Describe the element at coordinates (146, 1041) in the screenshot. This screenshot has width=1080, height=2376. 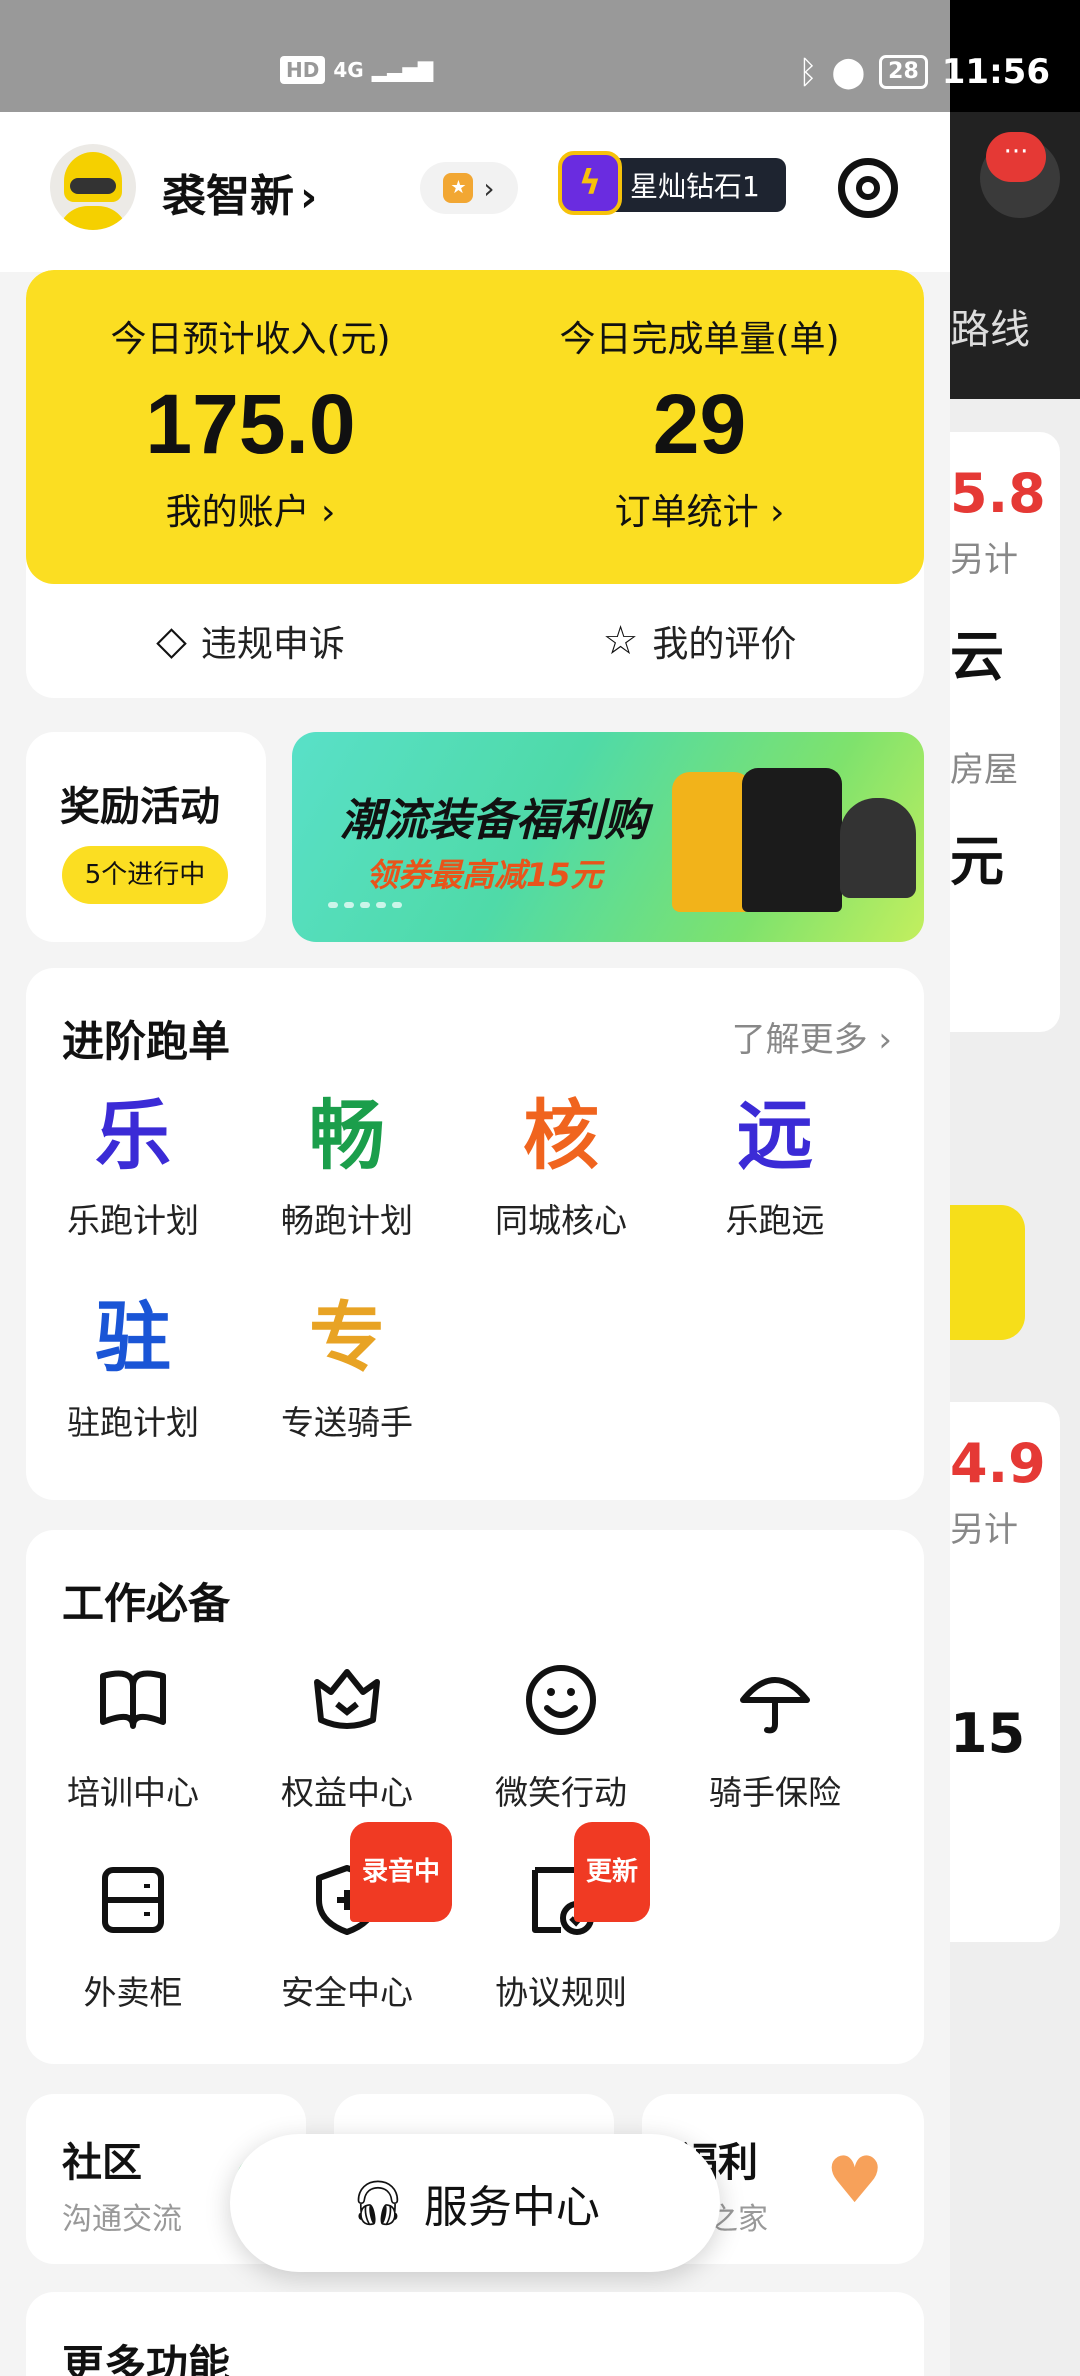
I see `advanced-title: 进阶跑单` at that location.